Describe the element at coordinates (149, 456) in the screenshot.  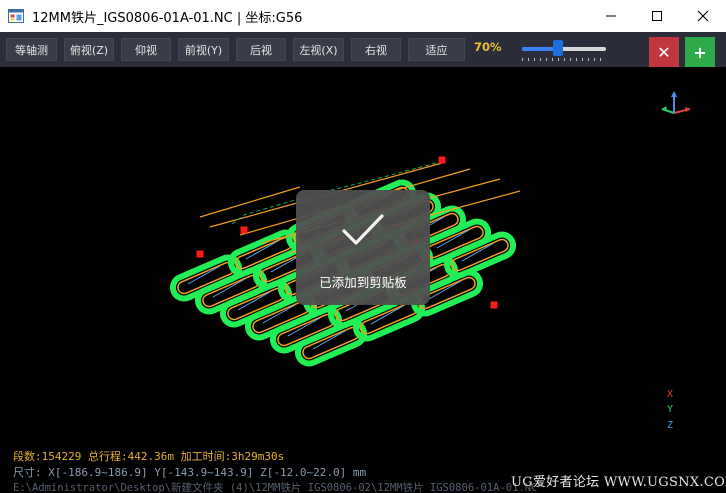
I see `stats-line: 段数:154229 总行程:442.36m 加工时间:3h29m30s` at that location.